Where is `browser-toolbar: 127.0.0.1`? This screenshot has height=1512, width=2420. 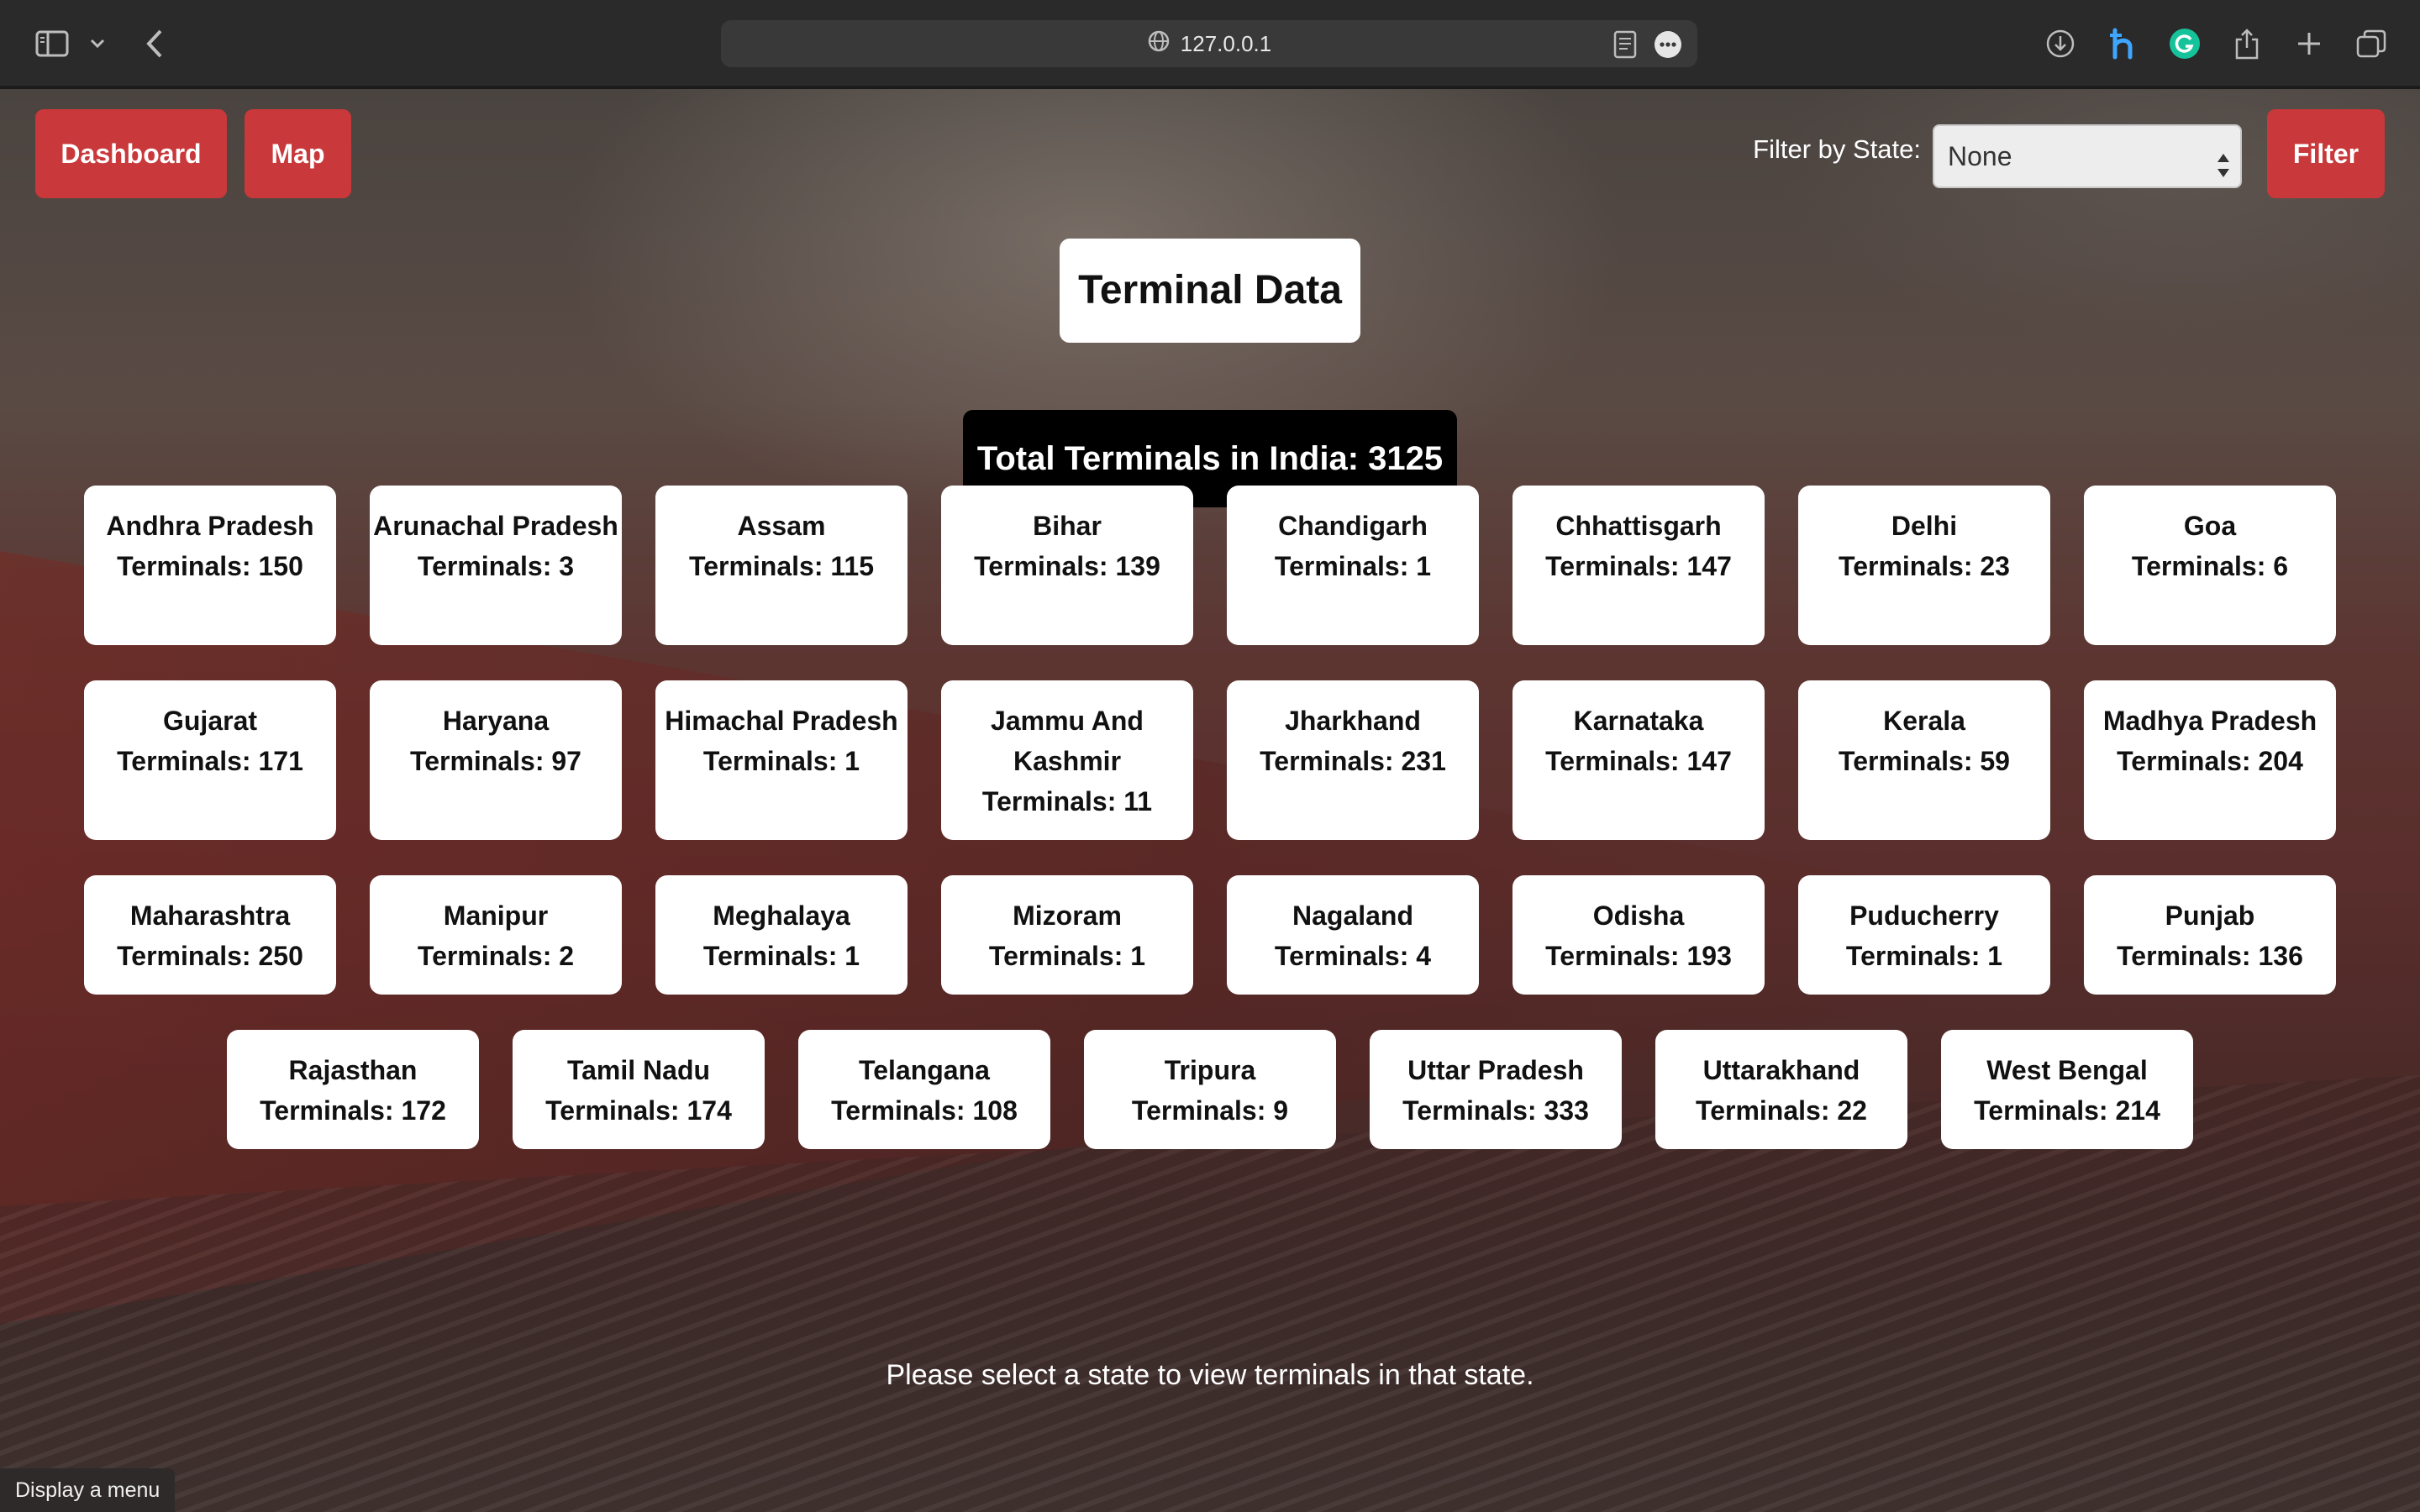 browser-toolbar: 127.0.0.1 is located at coordinates (1210, 43).